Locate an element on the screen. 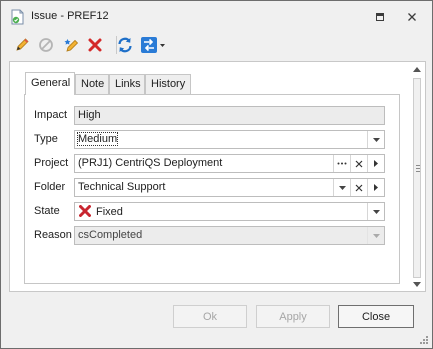 The height and width of the screenshot is (349, 433). project-clear-button is located at coordinates (358, 163).